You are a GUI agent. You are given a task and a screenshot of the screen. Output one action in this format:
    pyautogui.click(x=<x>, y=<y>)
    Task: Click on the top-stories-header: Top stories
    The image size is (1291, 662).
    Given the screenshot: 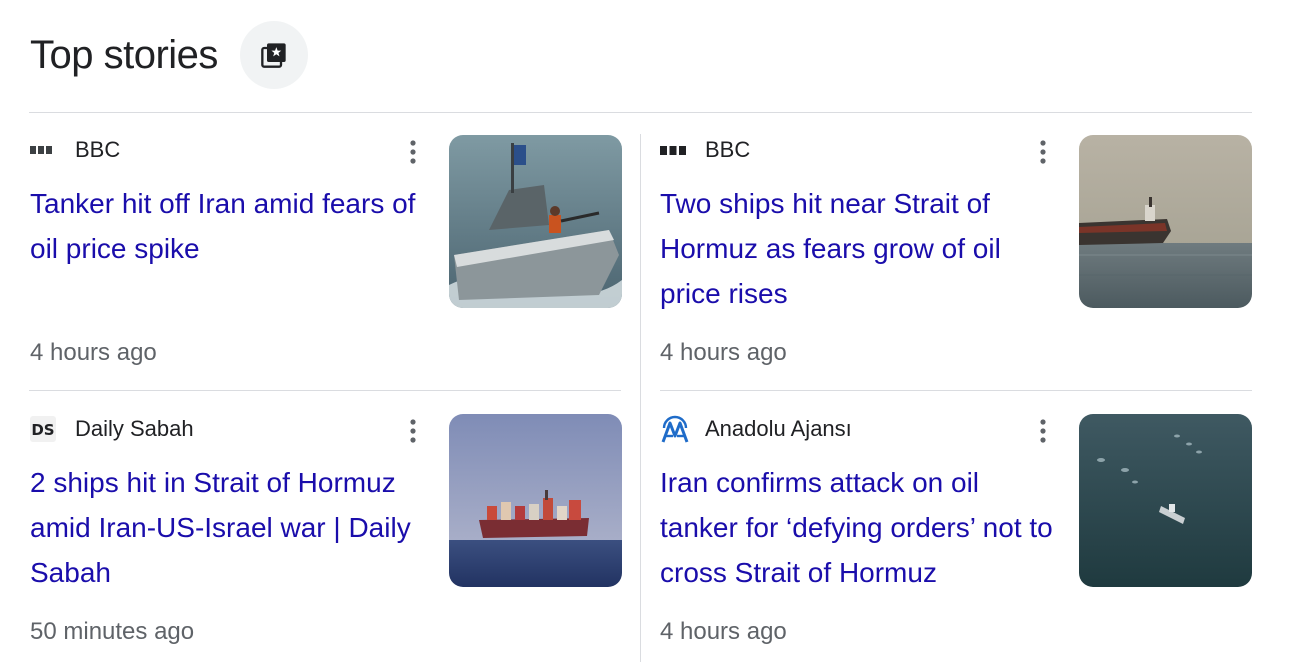 What is the action you would take?
    pyautogui.click(x=169, y=55)
    